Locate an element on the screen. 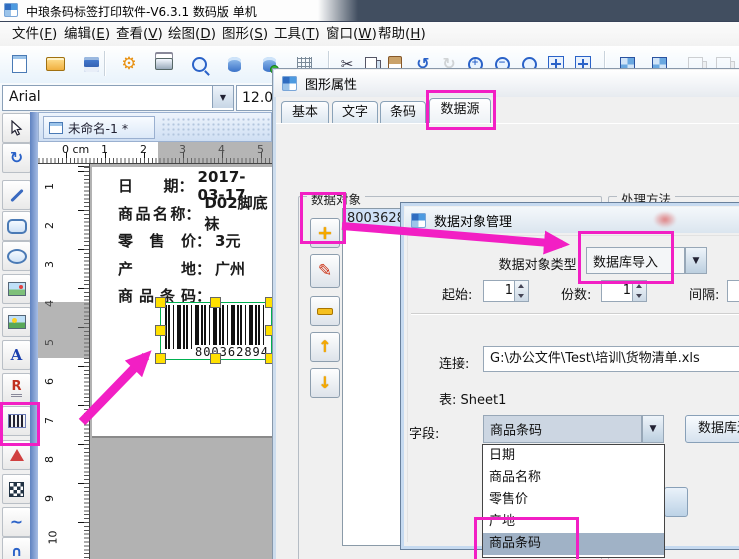  tool-rich-text-button: R is located at coordinates (16, 388).